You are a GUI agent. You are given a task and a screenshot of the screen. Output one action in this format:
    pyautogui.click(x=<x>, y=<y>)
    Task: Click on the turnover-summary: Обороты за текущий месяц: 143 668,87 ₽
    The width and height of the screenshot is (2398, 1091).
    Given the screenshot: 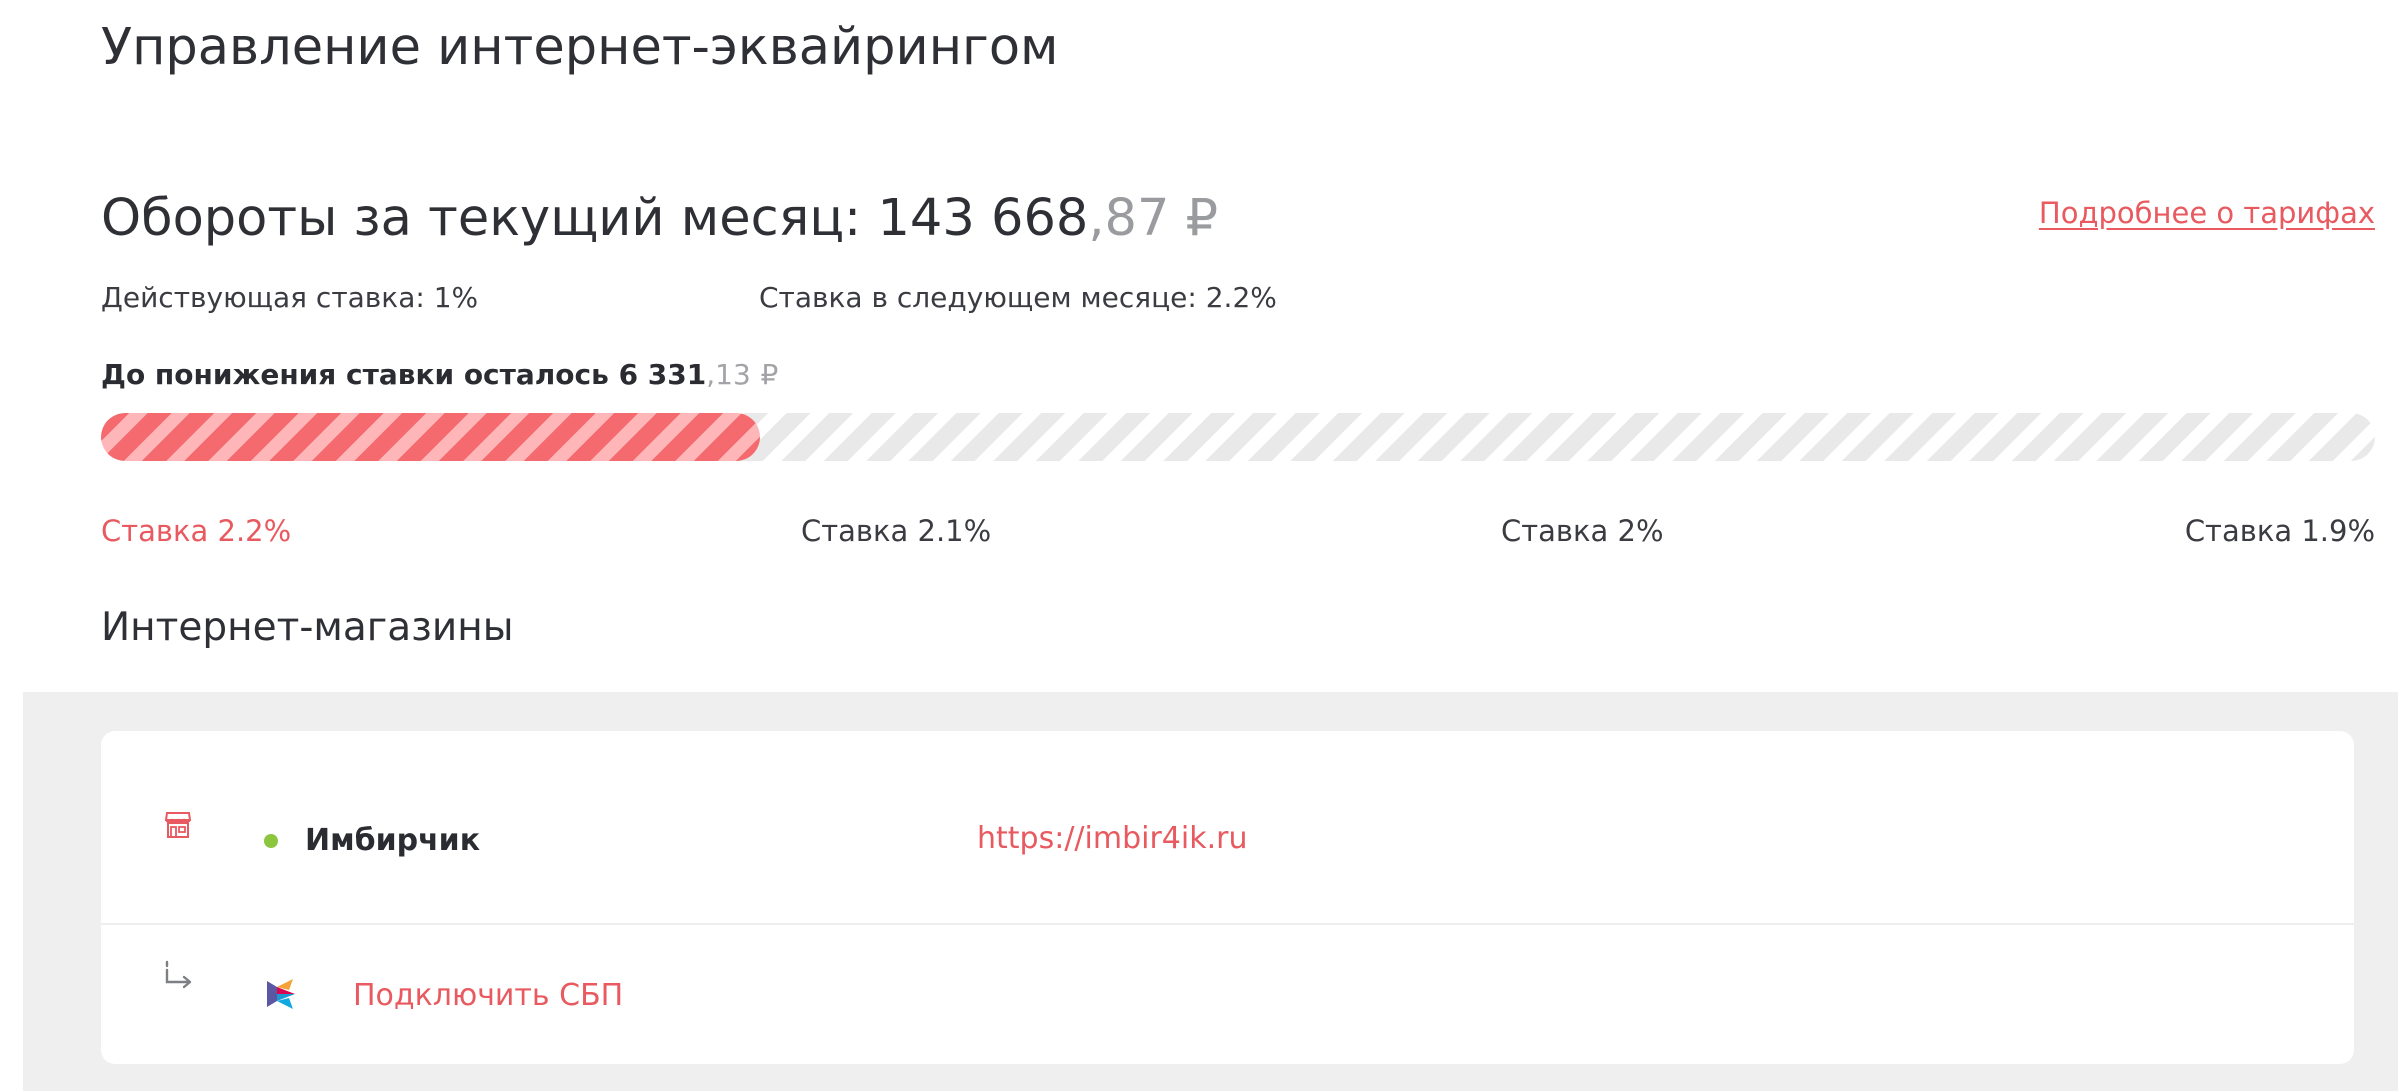 What is the action you would take?
    pyautogui.click(x=659, y=219)
    